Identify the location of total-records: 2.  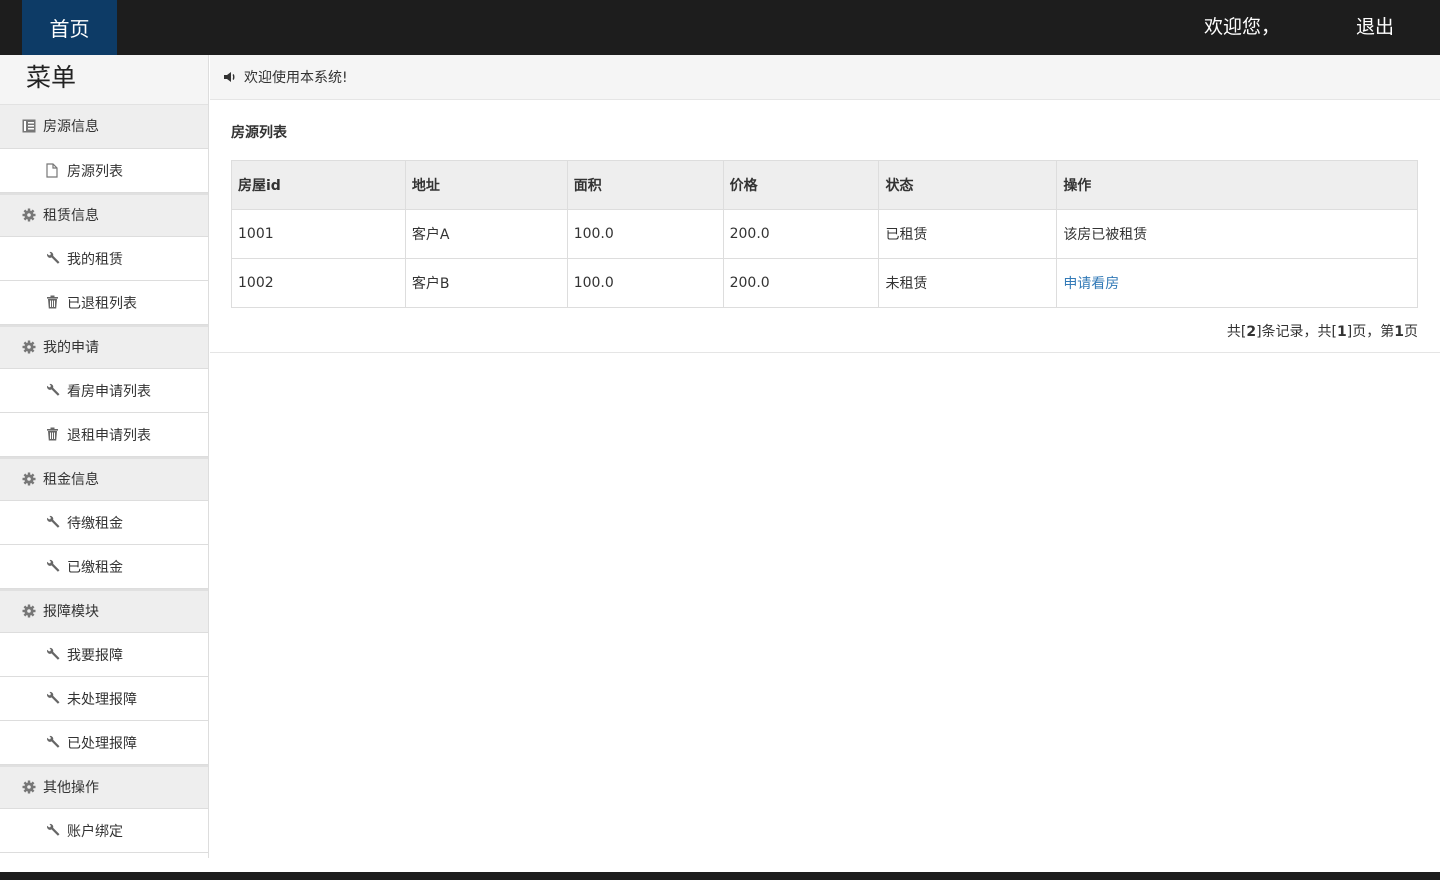
(1251, 332).